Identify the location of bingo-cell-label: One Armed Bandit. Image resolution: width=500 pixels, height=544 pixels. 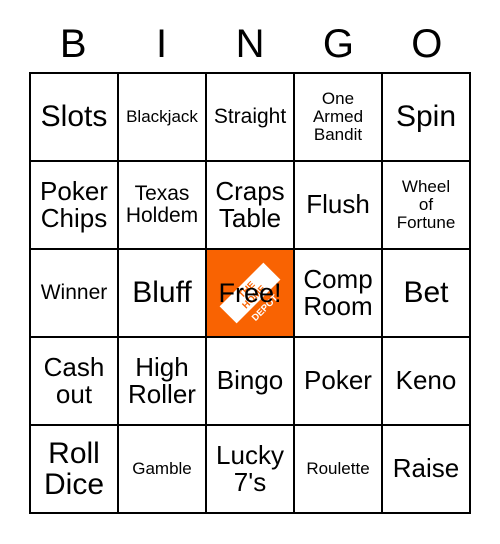
(338, 116).